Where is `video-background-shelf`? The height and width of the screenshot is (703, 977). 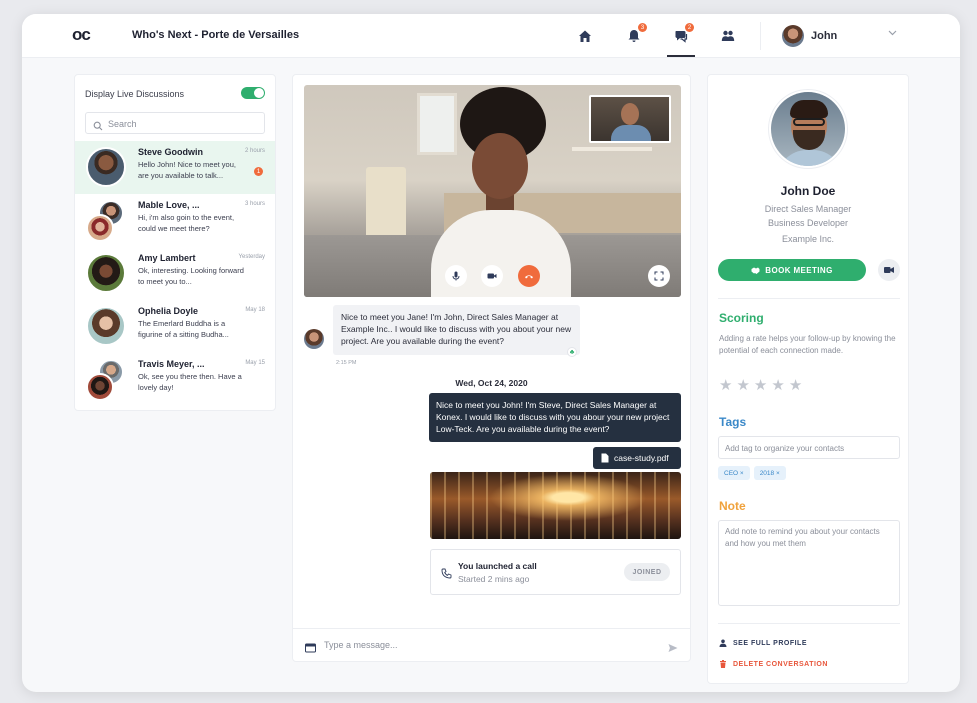
video-background-shelf is located at coordinates (612, 149).